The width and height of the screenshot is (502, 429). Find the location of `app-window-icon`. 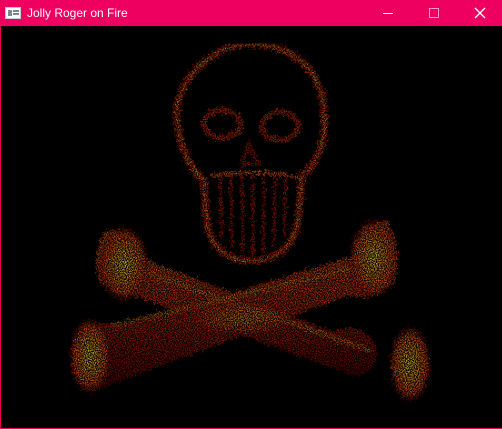

app-window-icon is located at coordinates (13, 13).